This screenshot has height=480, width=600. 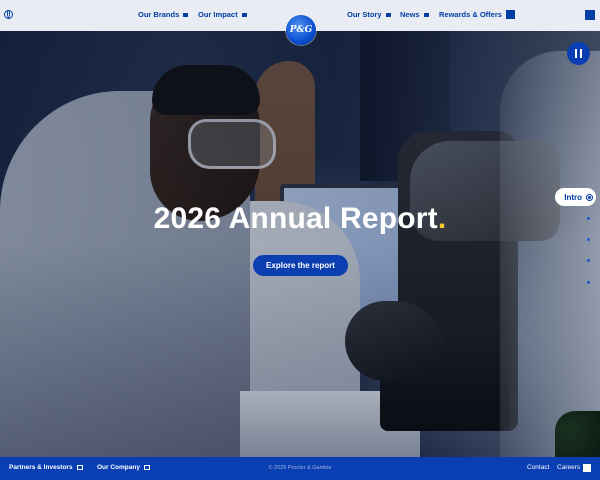 I want to click on side-nav-intro: Intro, so click(x=575, y=197).